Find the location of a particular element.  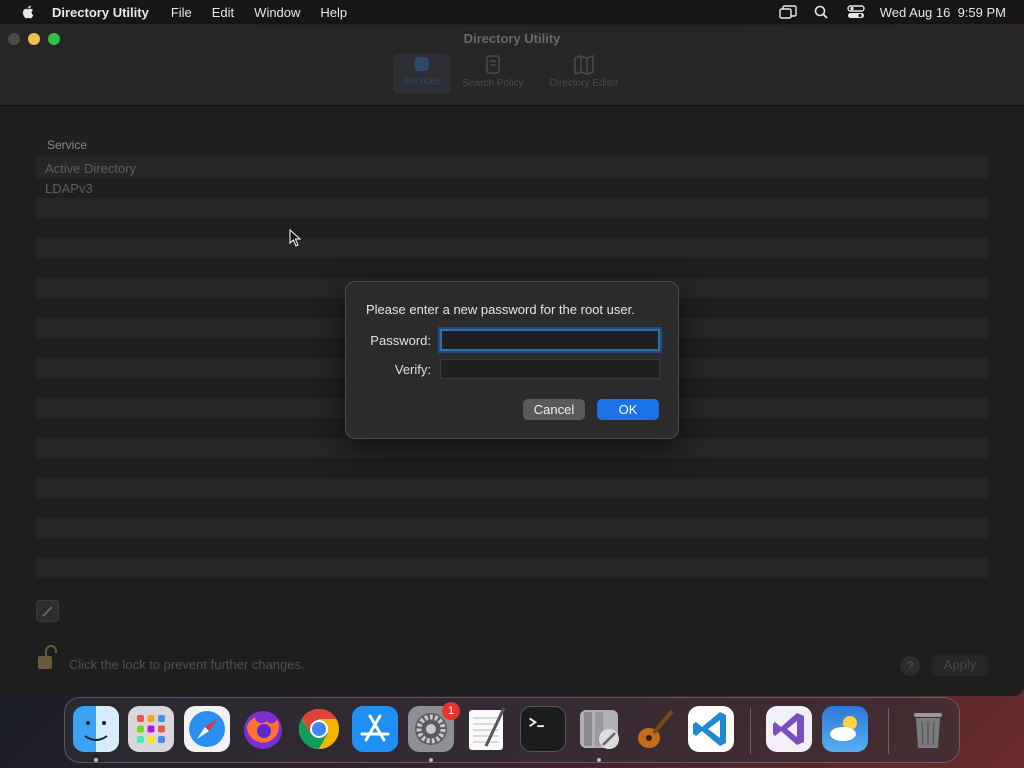

safari-compass-icon is located at coordinates (207, 729).